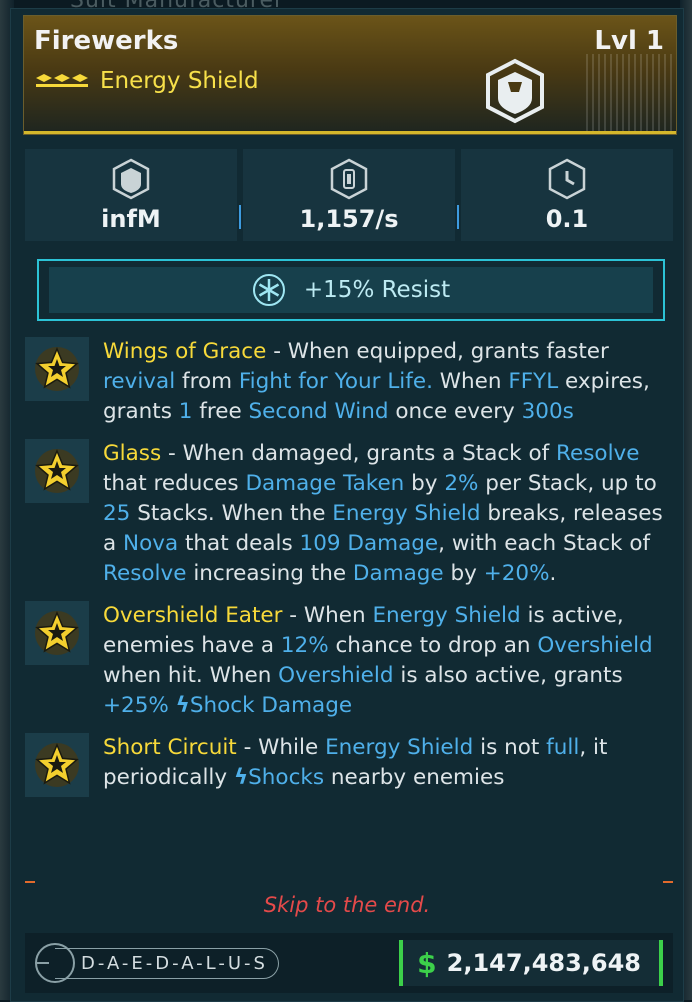 The image size is (692, 1002). I want to click on perk-text-segment: is not, so click(510, 747).